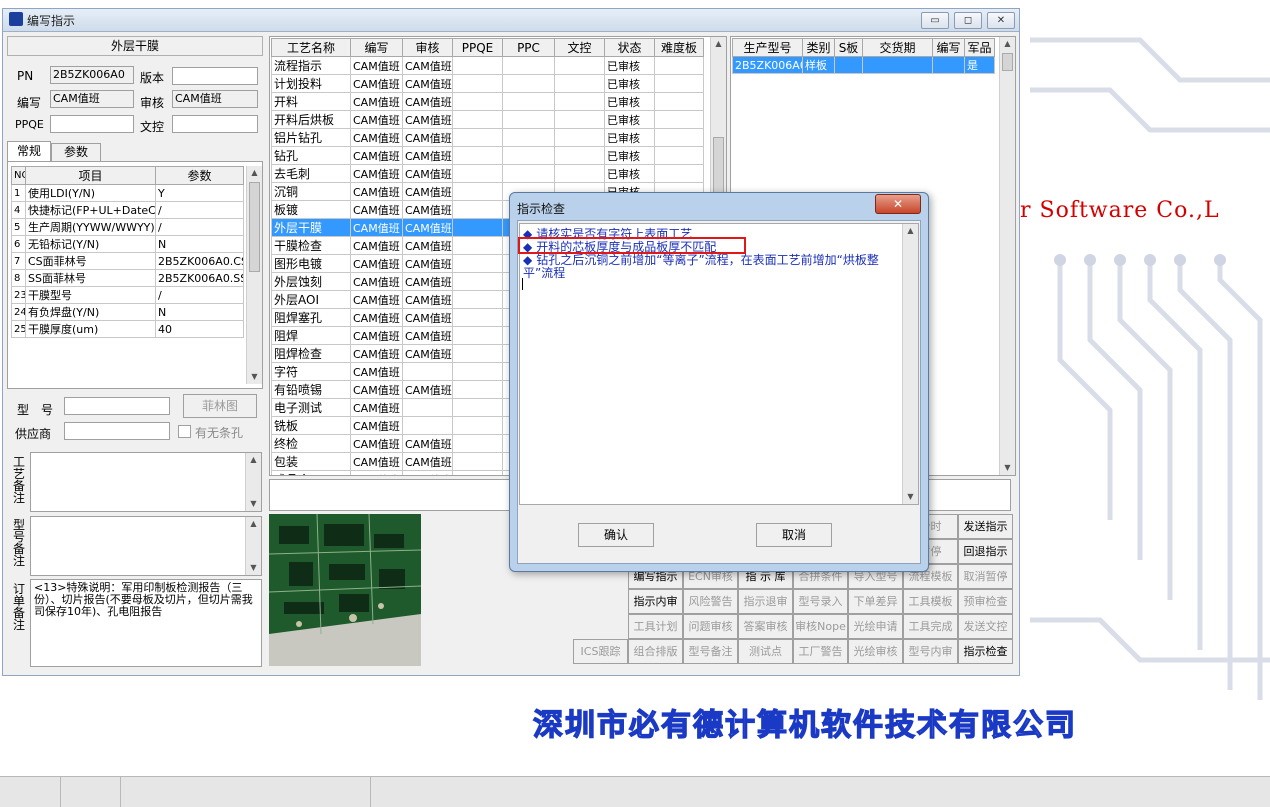 The width and height of the screenshot is (1270, 807). What do you see at coordinates (579, 47) in the screenshot?
I see `process-col-header: 文控` at bounding box center [579, 47].